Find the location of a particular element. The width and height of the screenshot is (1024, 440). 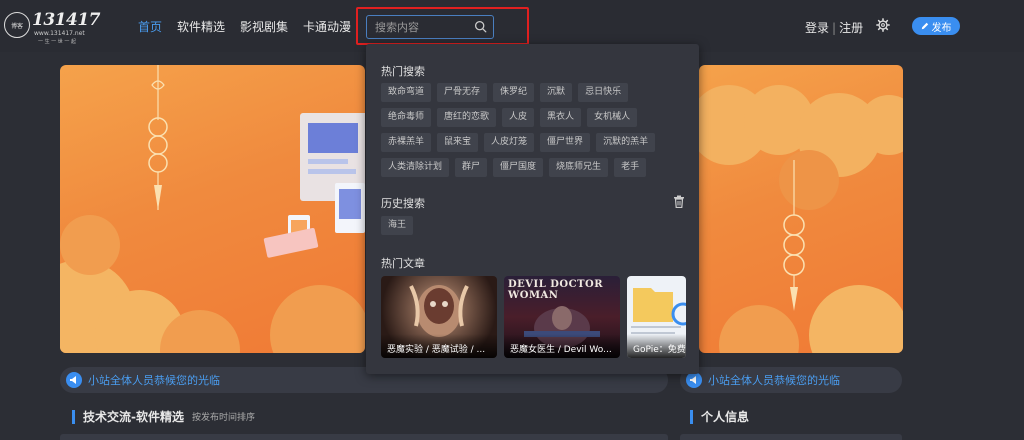

search-icon is located at coordinates (480, 26).